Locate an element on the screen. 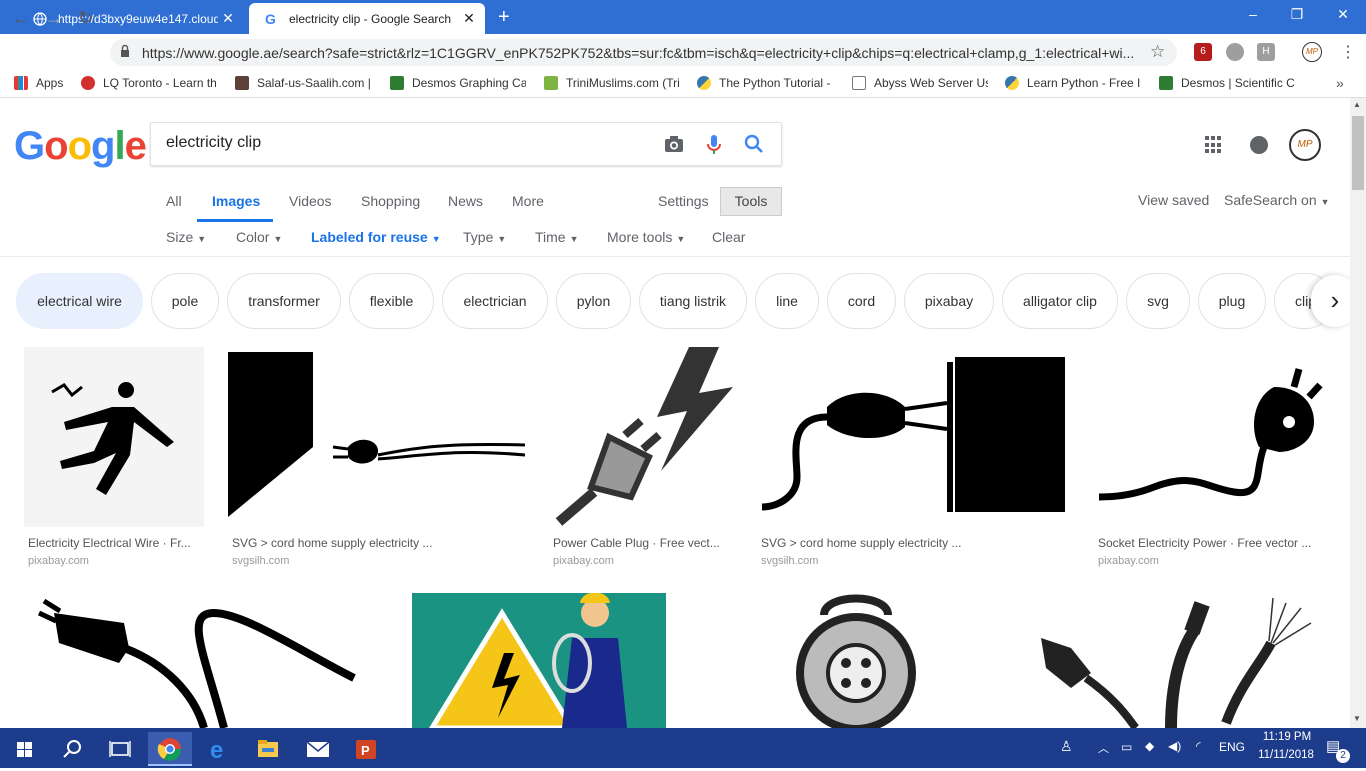 This screenshot has height=771, width=1366. chip-cord: cord is located at coordinates (861, 301).